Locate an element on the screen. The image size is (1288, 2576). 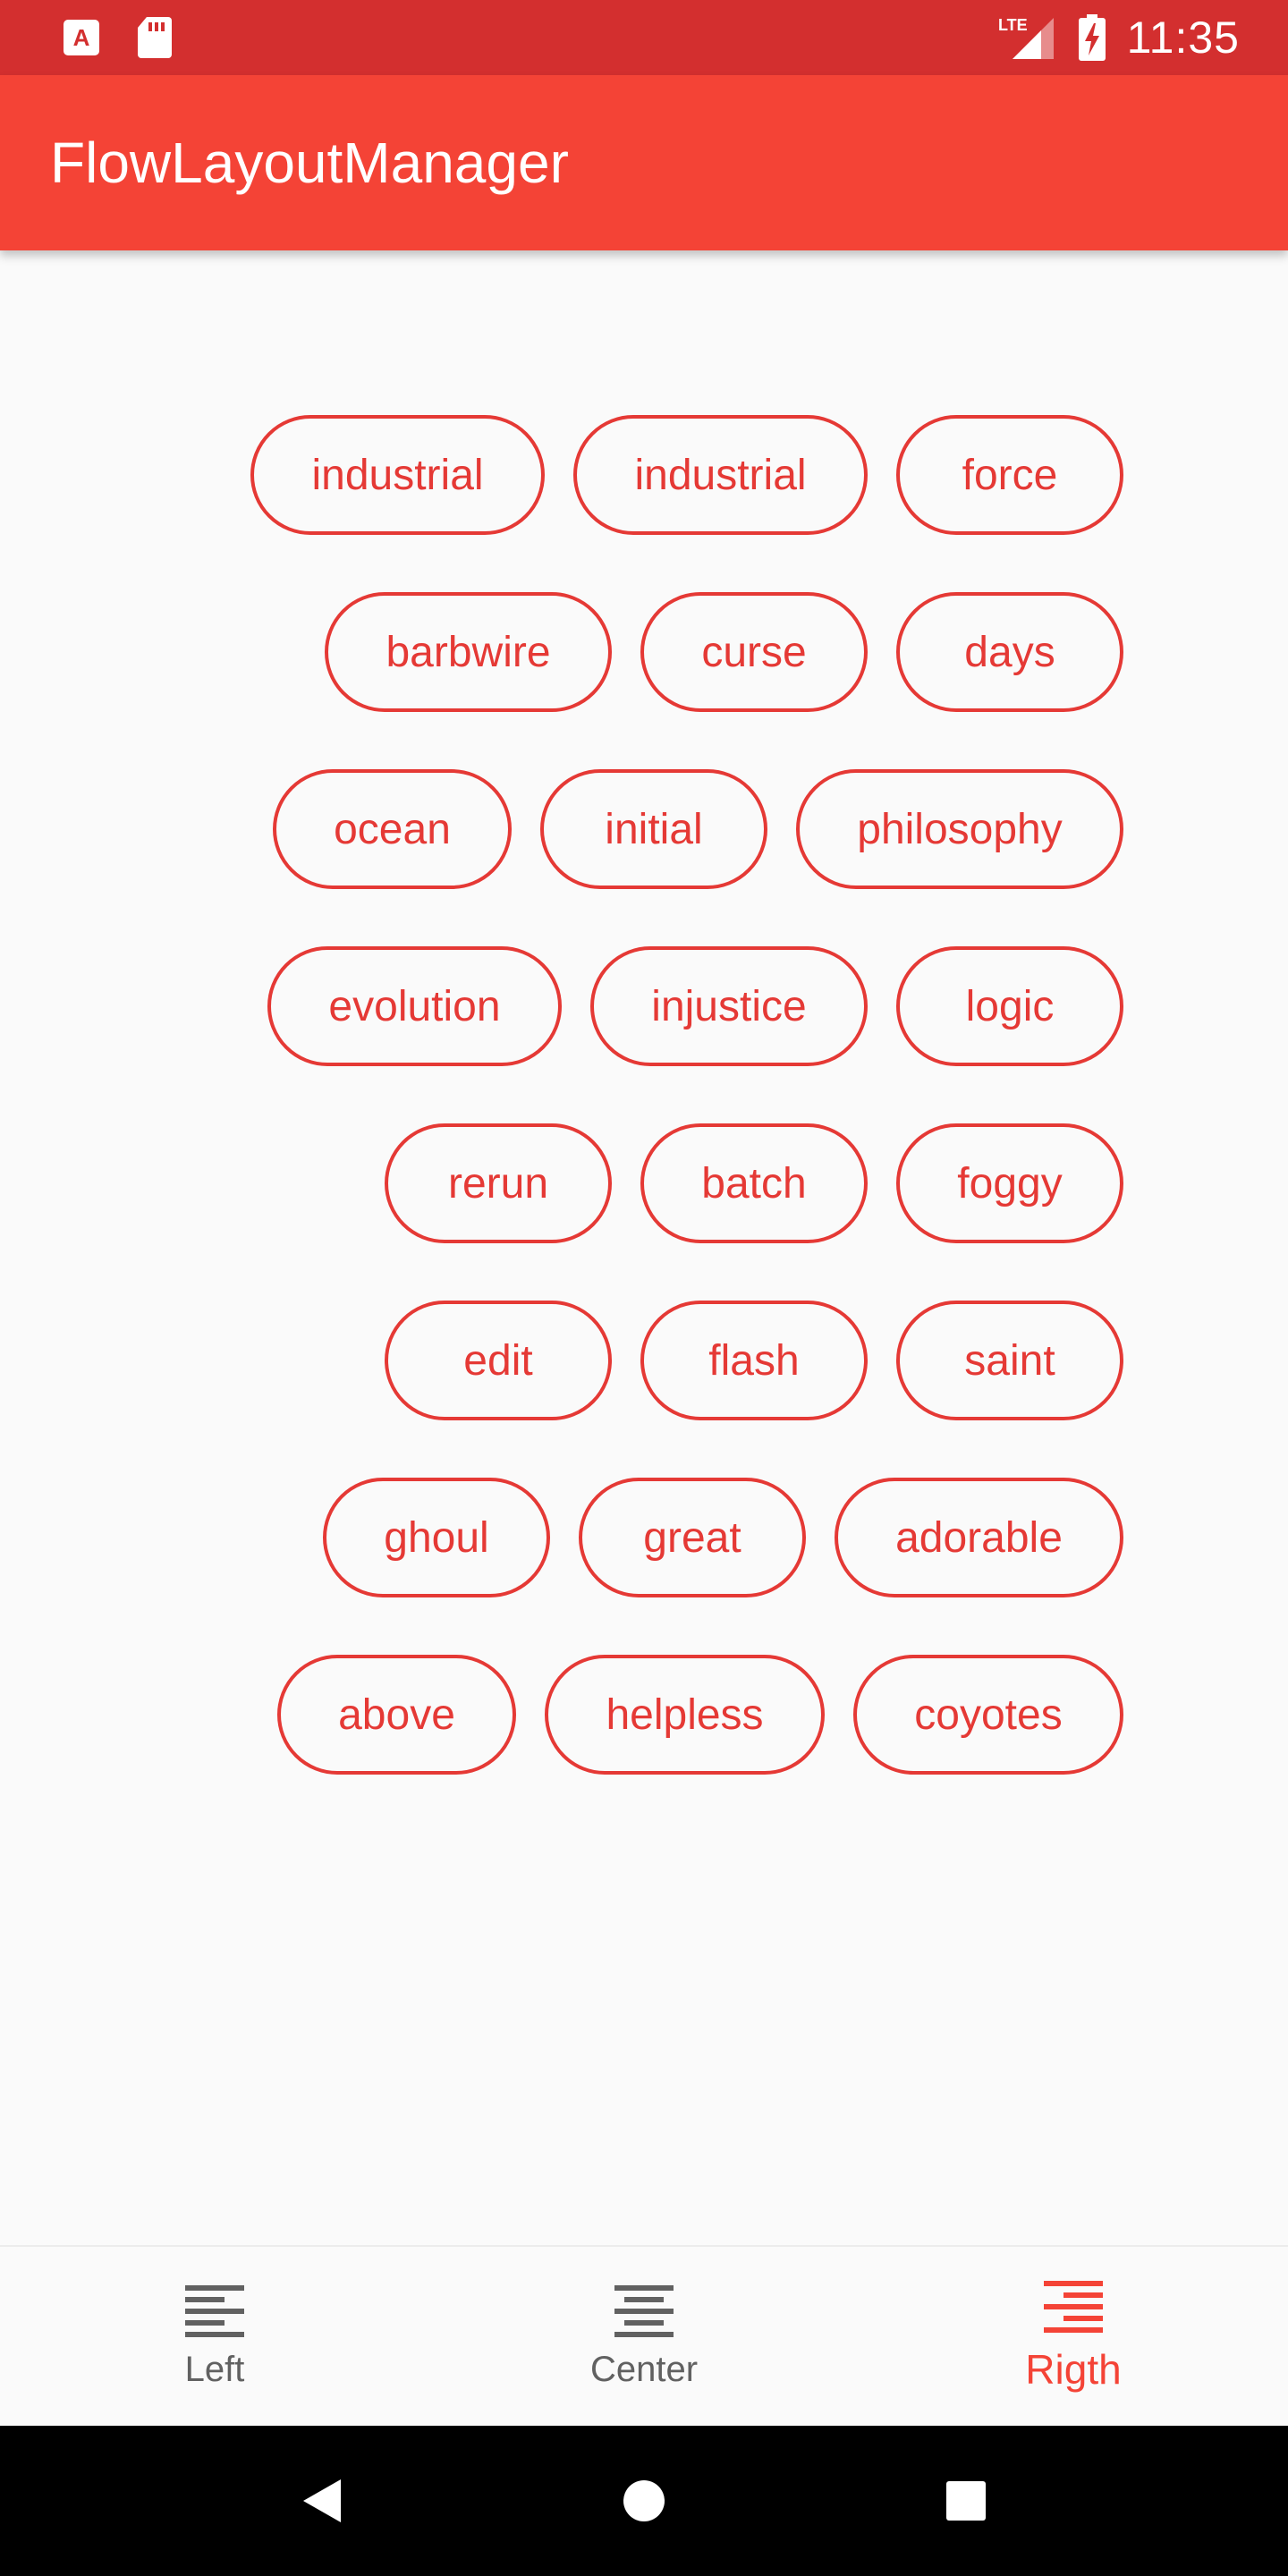
lte-label: LTE is located at coordinates (1013, 25).